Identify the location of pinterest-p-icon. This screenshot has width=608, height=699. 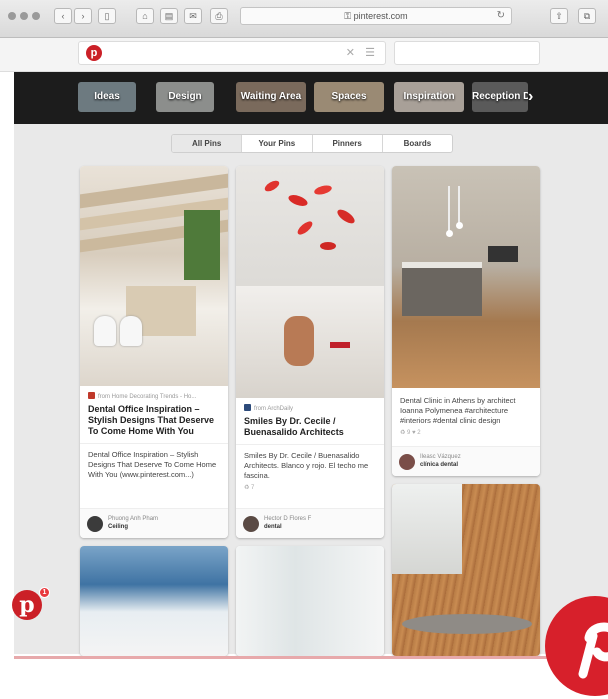
(593, 650).